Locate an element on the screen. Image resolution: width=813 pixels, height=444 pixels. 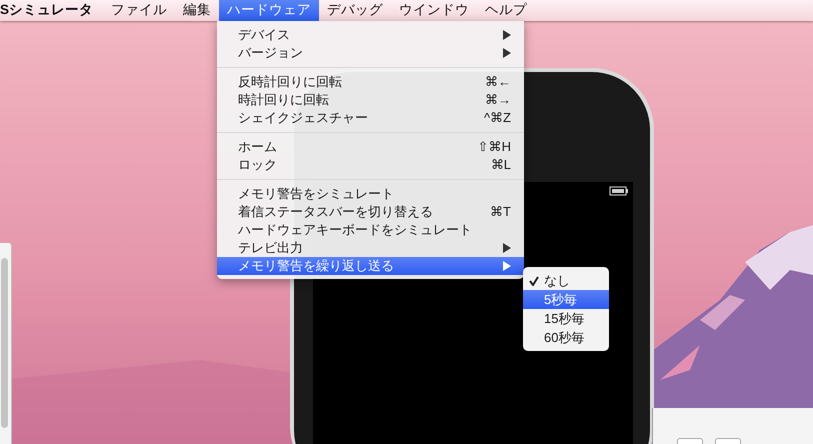
menu-title: ハードウェア is located at coordinates (269, 10).